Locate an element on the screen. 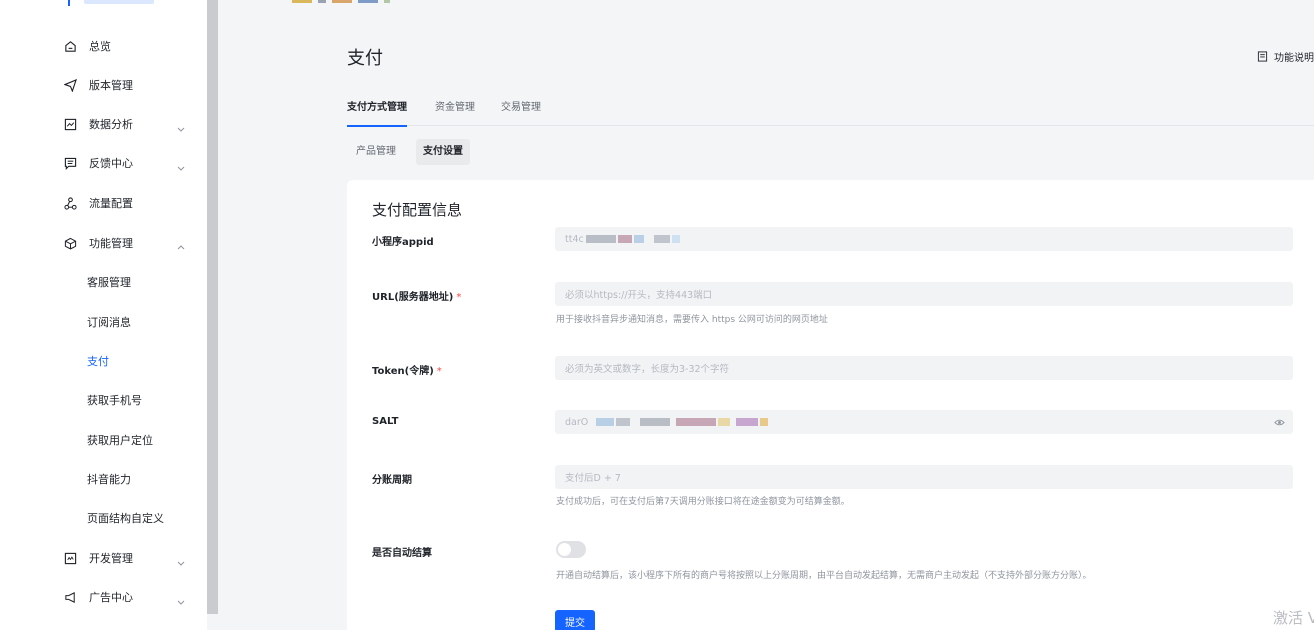 This screenshot has width=1314, height=630. sidebar-subitem-phone: 获取手机号 is located at coordinates (103, 400).